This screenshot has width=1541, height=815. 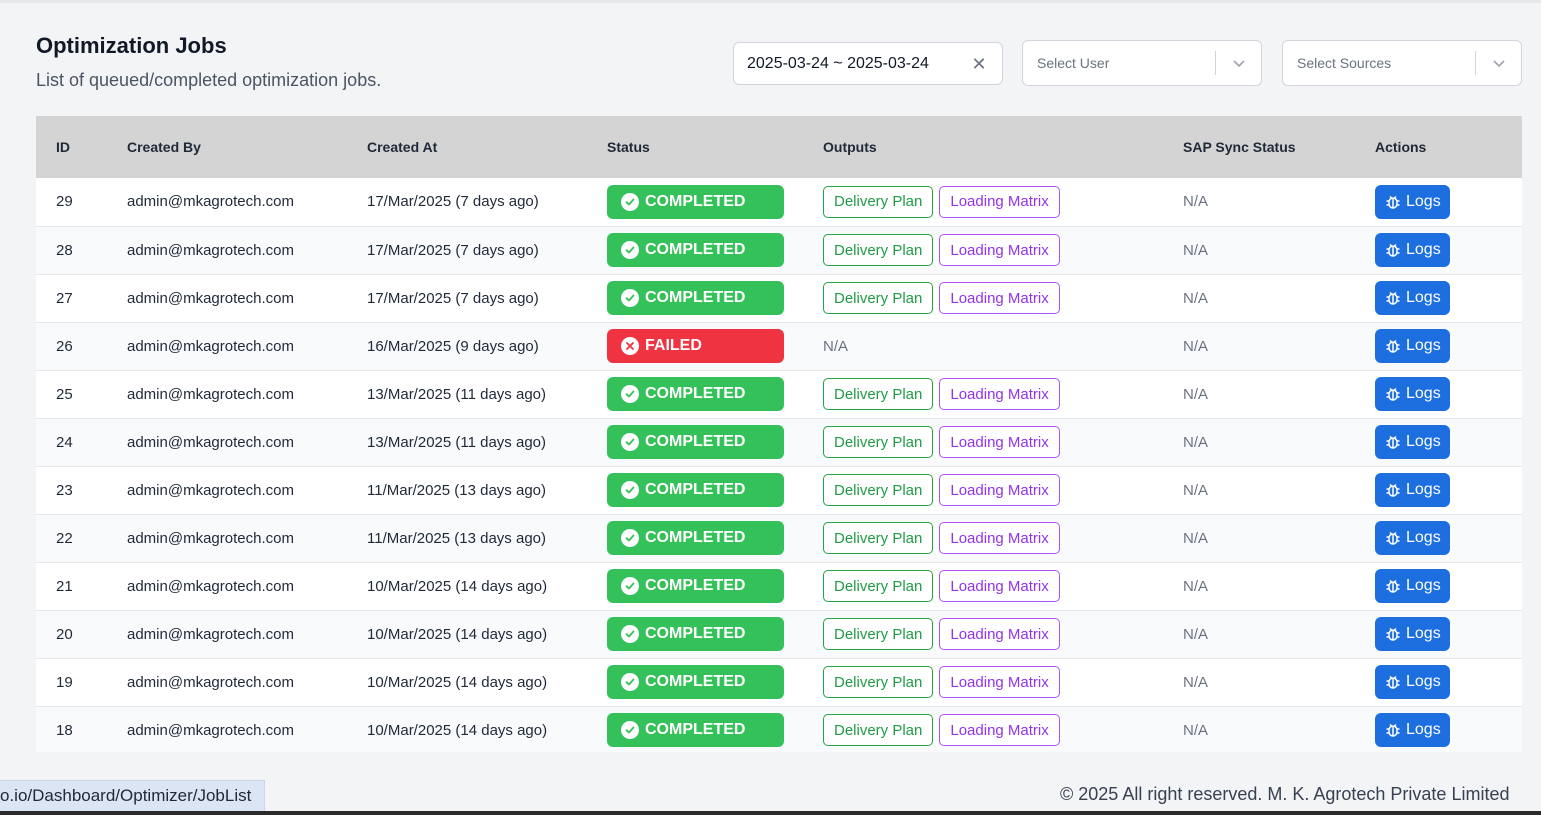 What do you see at coordinates (227, 147) in the screenshot?
I see `column-header-created-by: Created By` at bounding box center [227, 147].